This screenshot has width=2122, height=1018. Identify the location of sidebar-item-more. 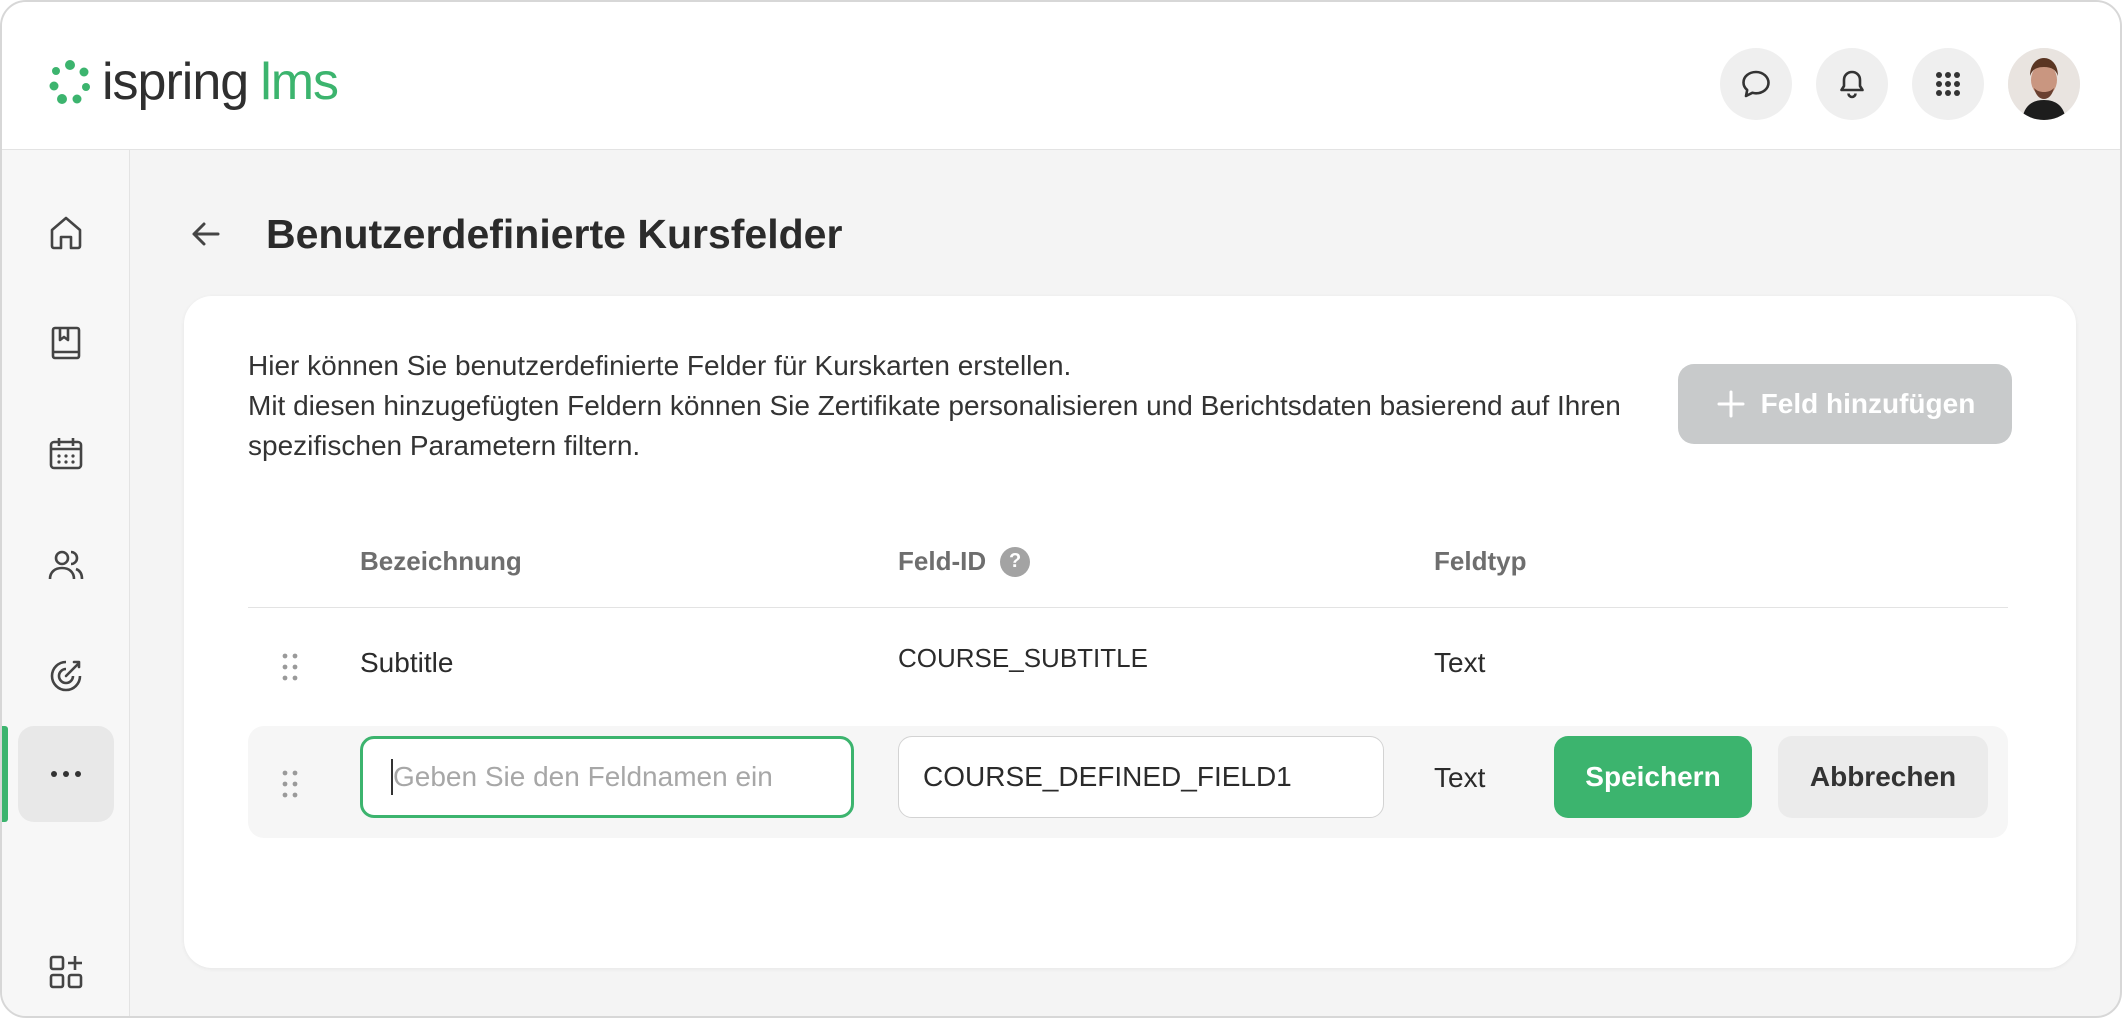
(66, 774).